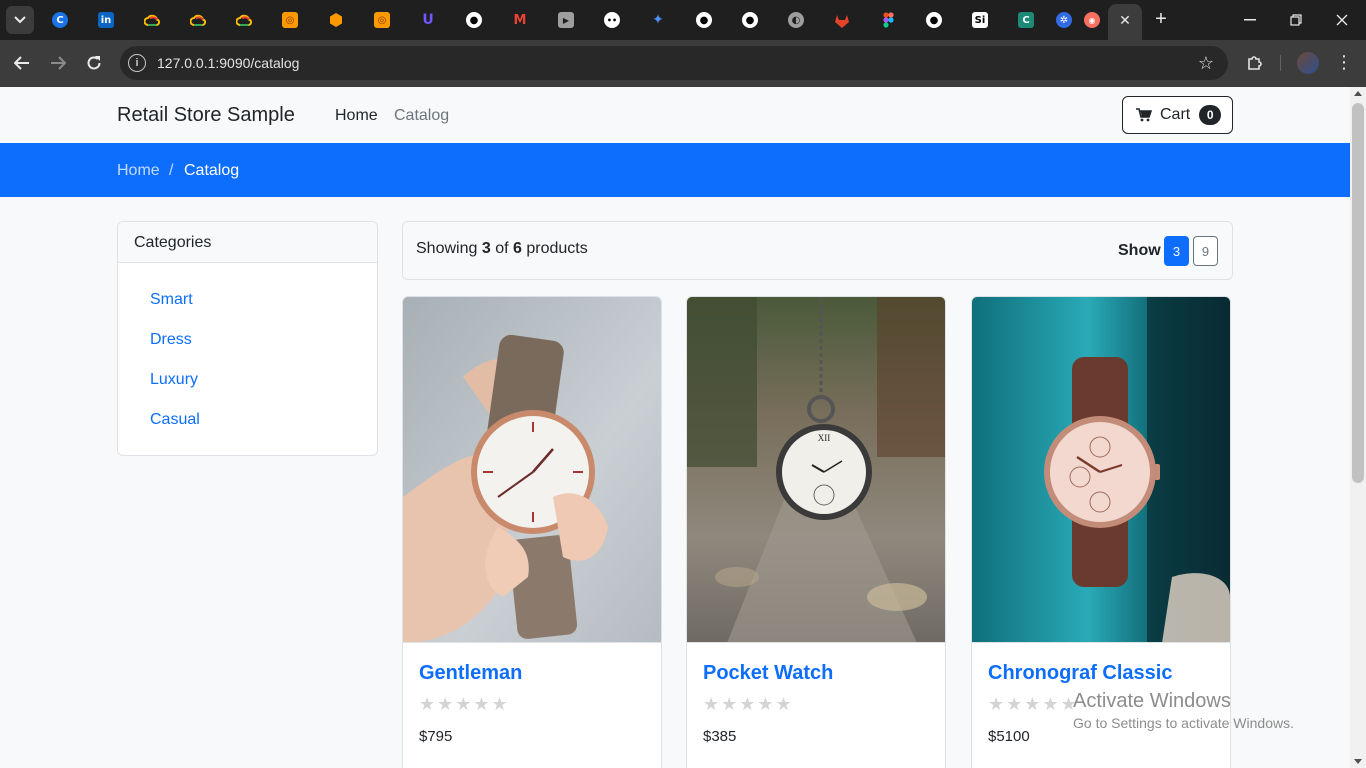 The image size is (1366, 768). I want to click on c-green-icon: C, so click(1026, 20).